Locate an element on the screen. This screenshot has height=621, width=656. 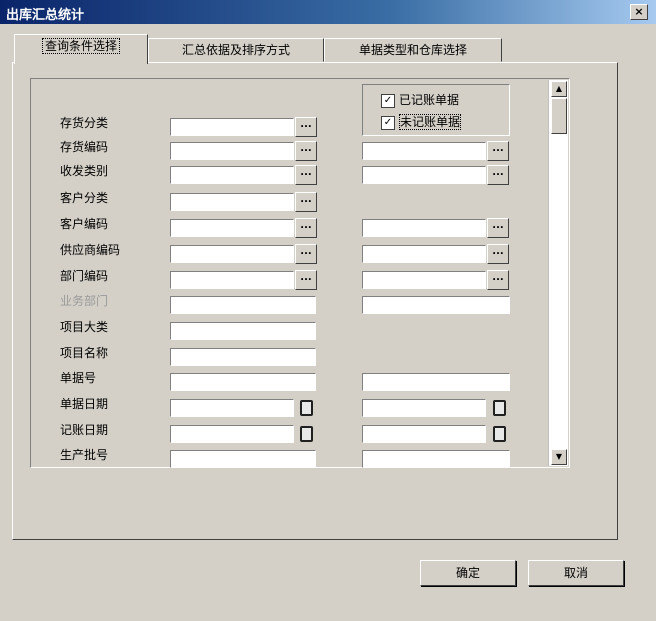
tab-summary-sort: 汇总依据及排序方式 is located at coordinates (236, 50).